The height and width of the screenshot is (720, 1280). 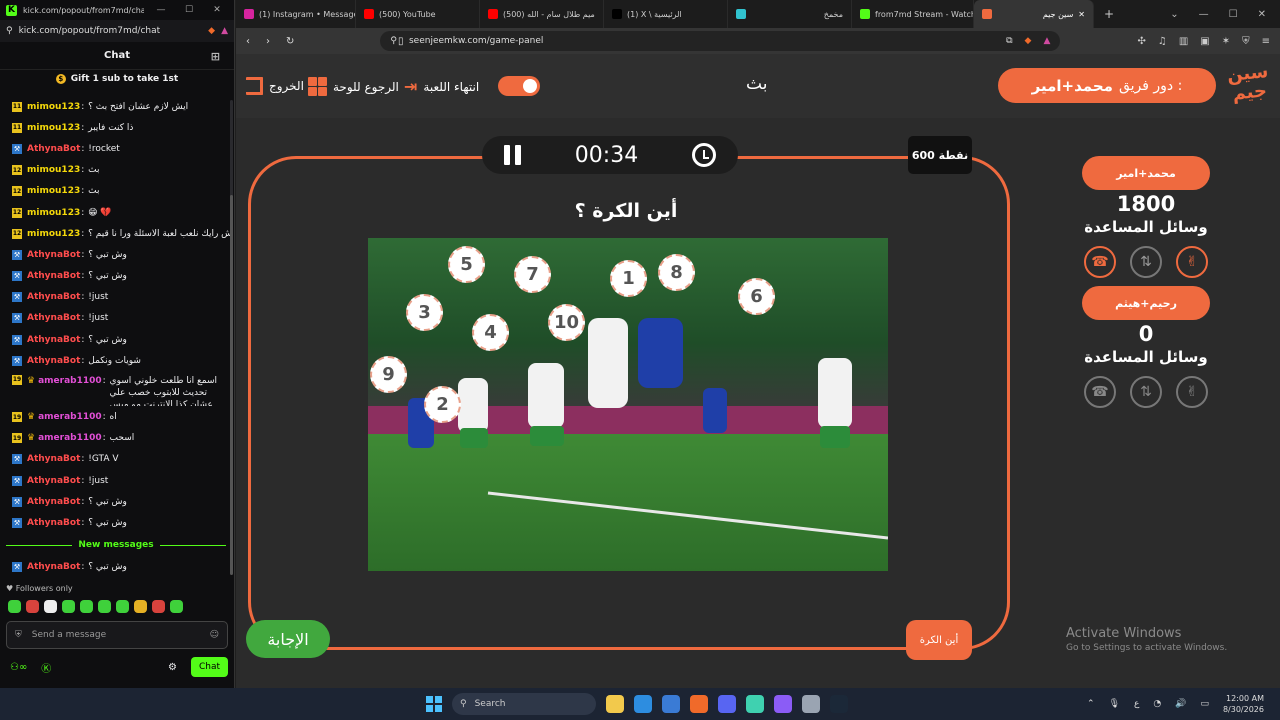 I want to click on new-messages-divider: New messages, so click(x=116, y=545).